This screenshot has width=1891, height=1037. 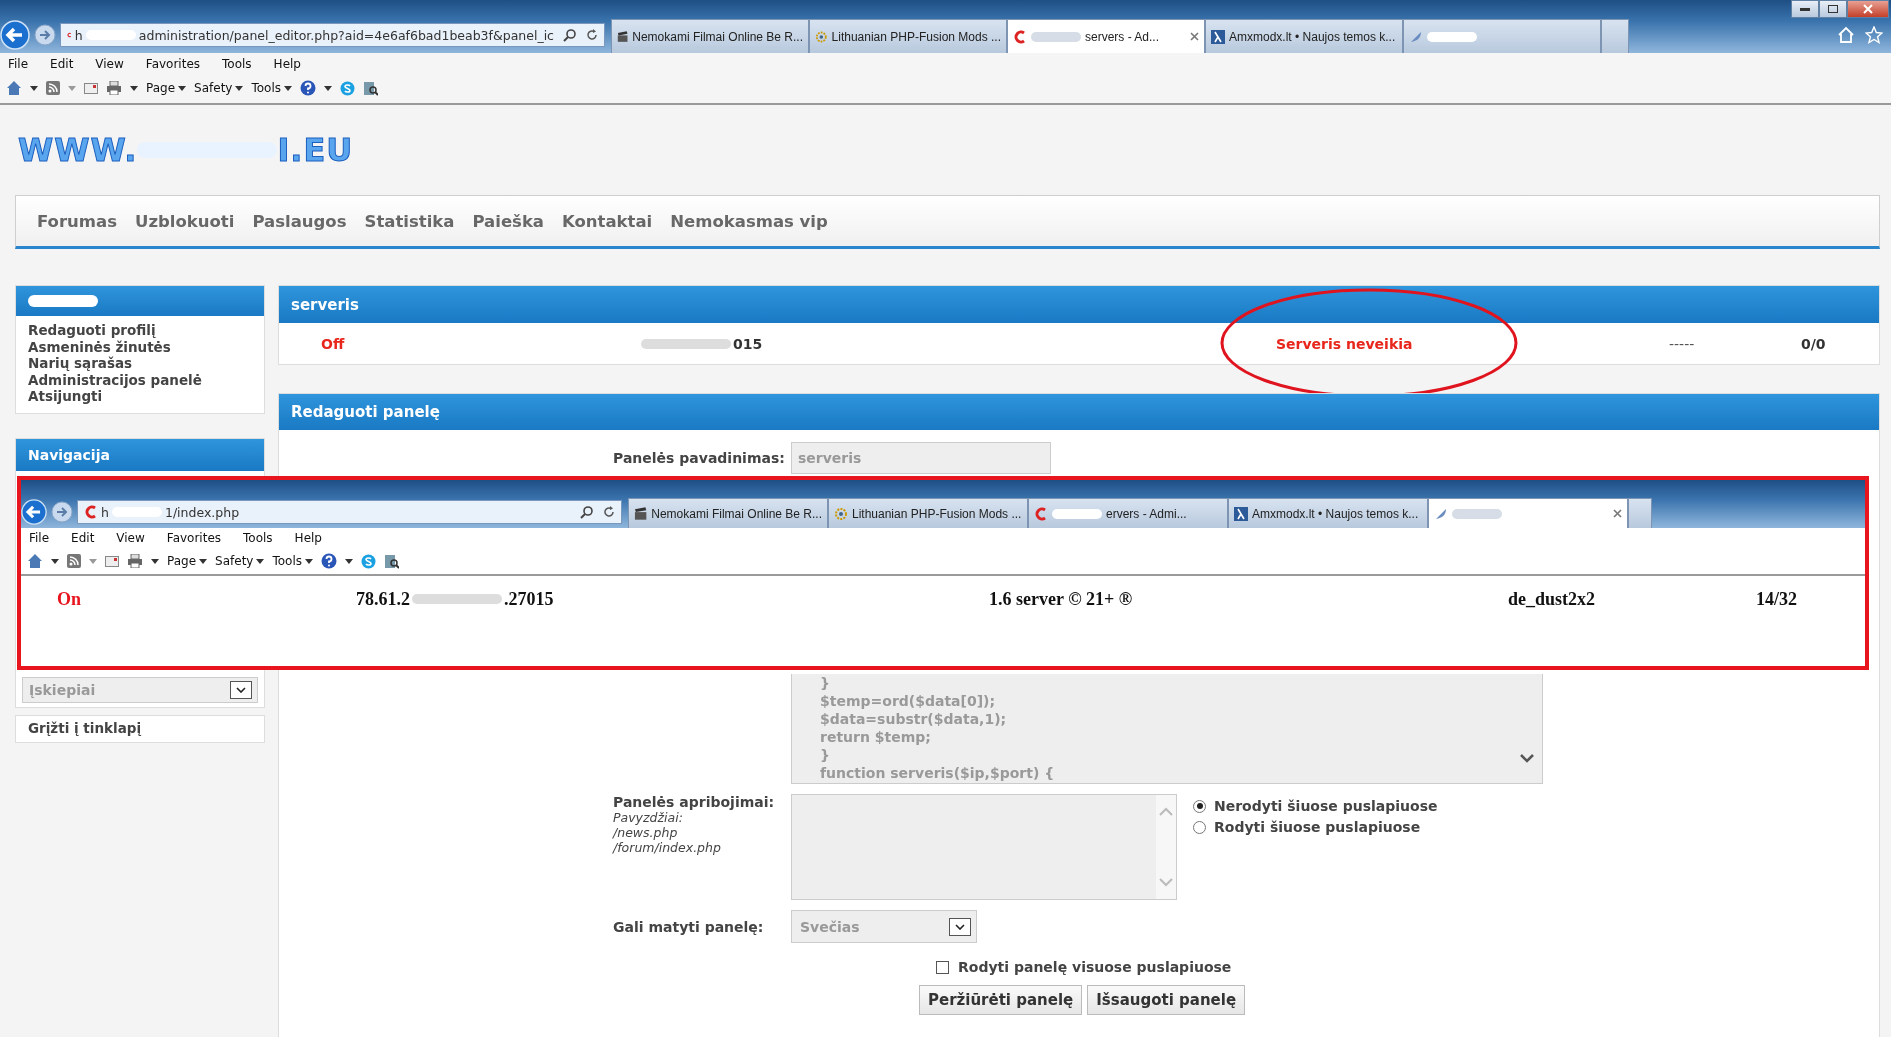 What do you see at coordinates (1315, 827) in the screenshot?
I see `radio-option: Rodyti šiuose puslapiuose` at bounding box center [1315, 827].